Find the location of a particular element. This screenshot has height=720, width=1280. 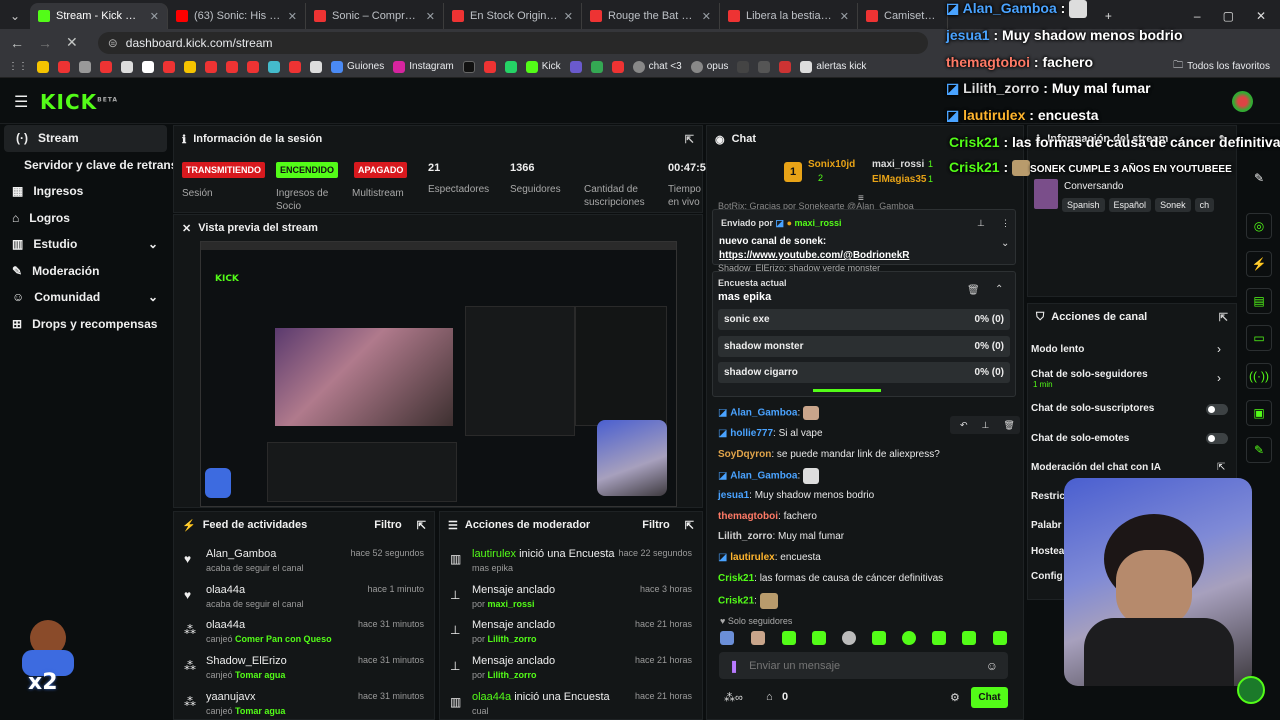

unpin-icon: ⊥ is located at coordinates (981, 223).